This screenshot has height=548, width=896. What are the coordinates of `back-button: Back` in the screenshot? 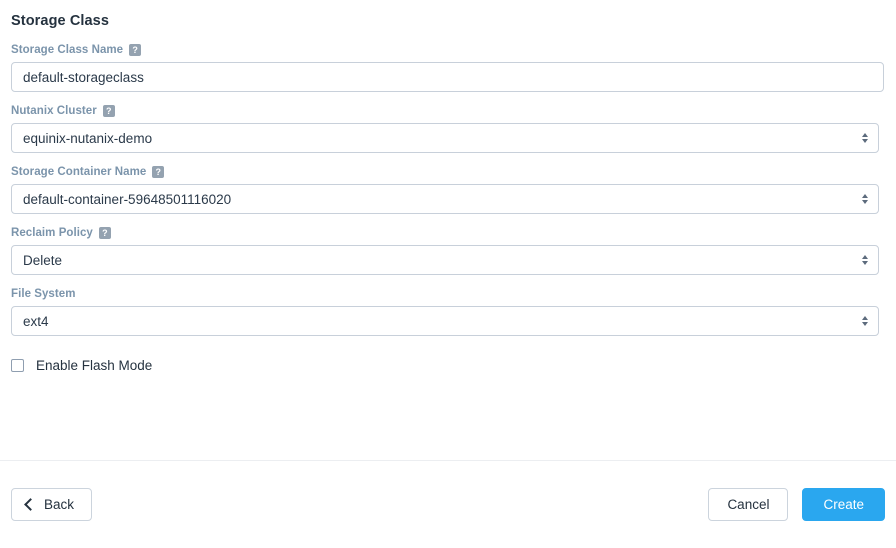 It's located at (52, 504).